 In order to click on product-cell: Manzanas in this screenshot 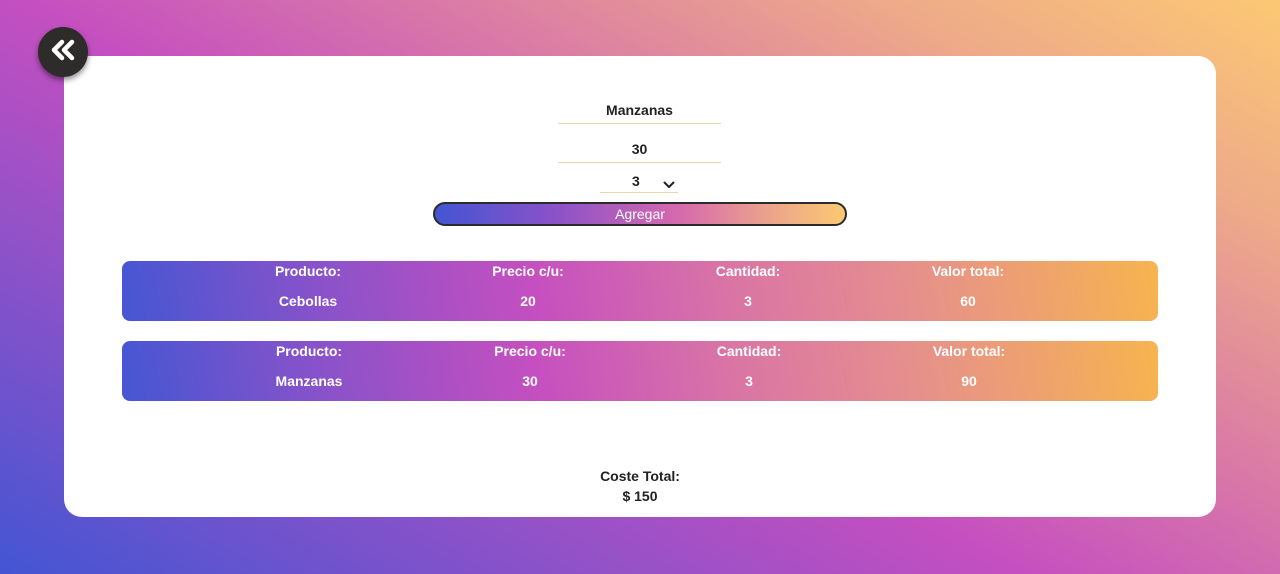, I will do `click(309, 381)`.